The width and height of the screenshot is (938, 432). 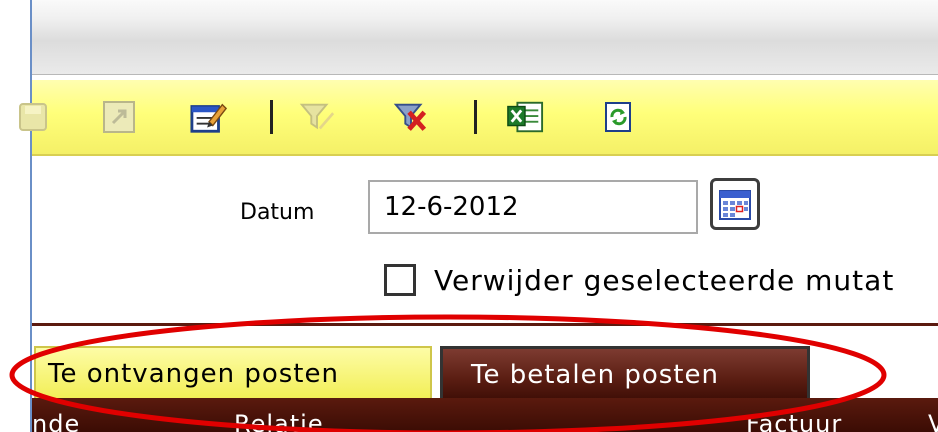 I want to click on date-input: 12-6-2012, so click(x=533, y=207).